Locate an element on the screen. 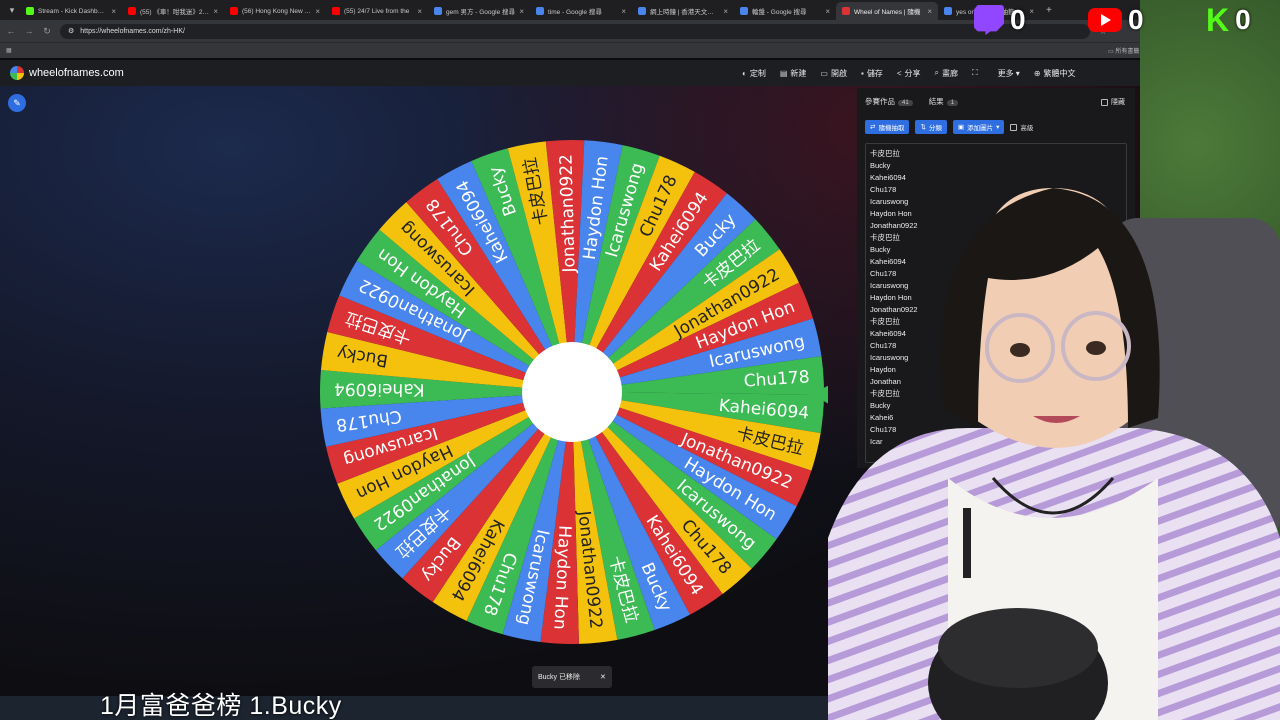 The image size is (1280, 720). site-logo-text: wheelofnames.com is located at coordinates (76, 73).